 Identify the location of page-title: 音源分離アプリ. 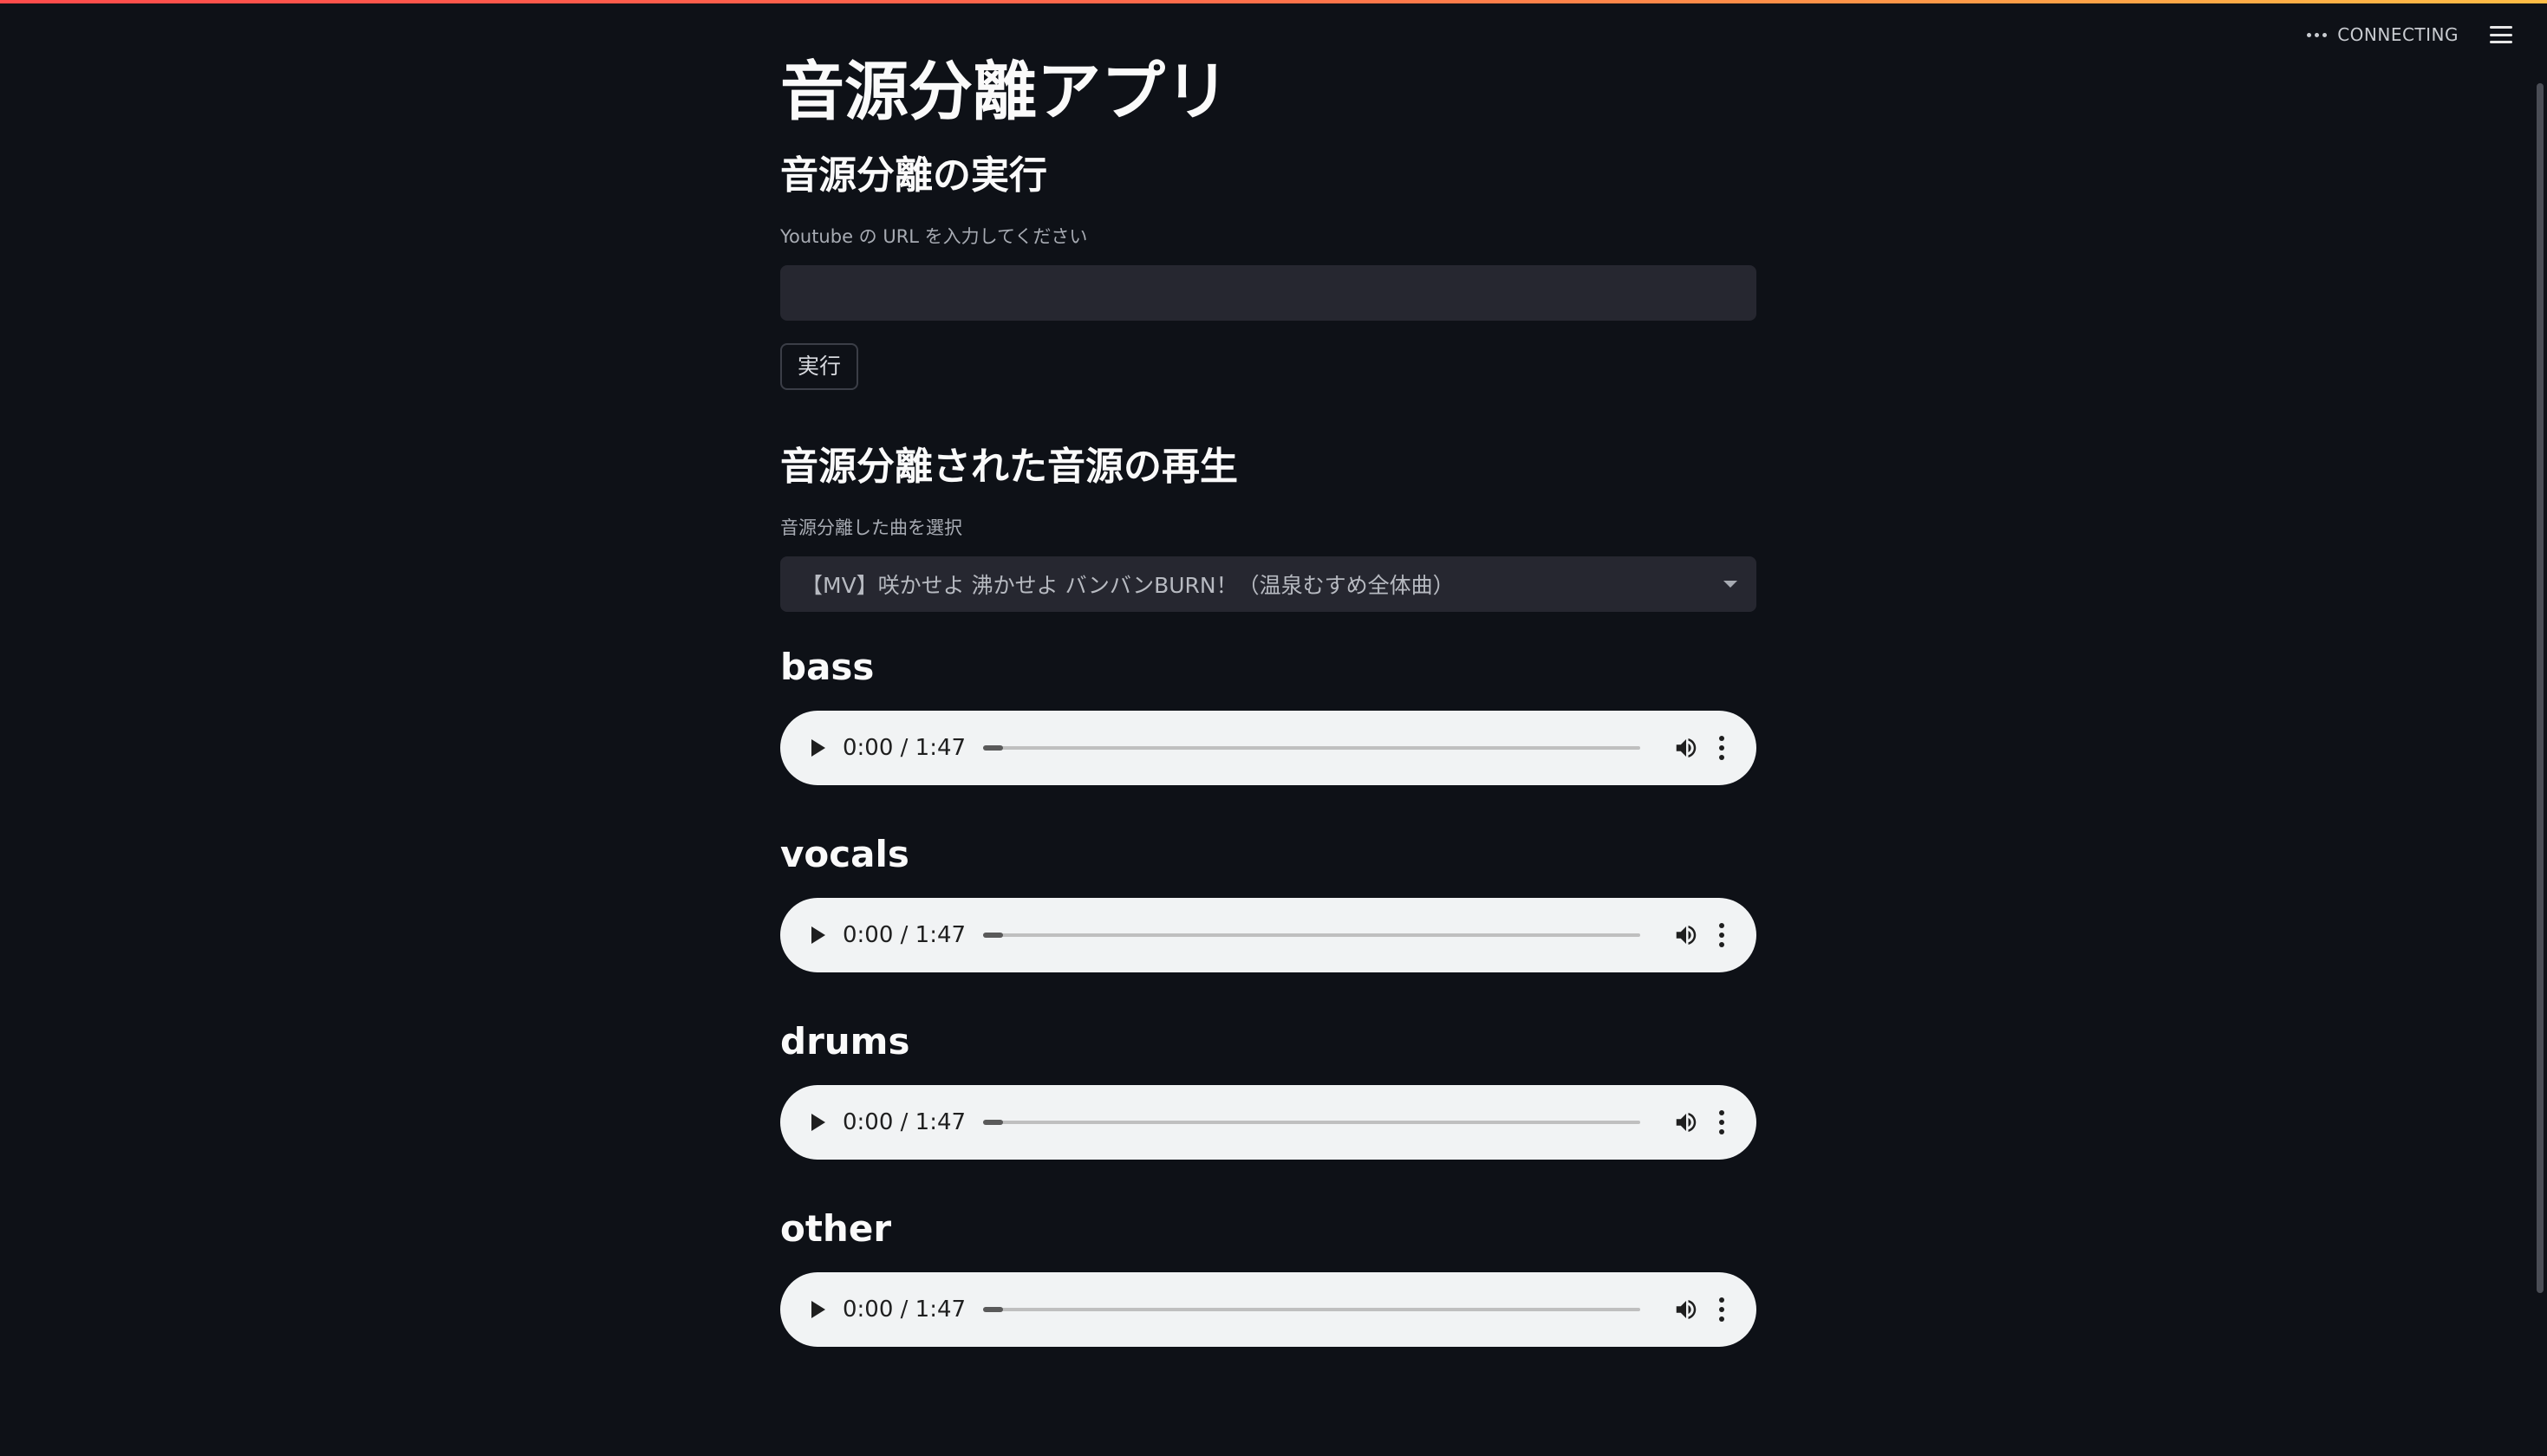
(1004, 92).